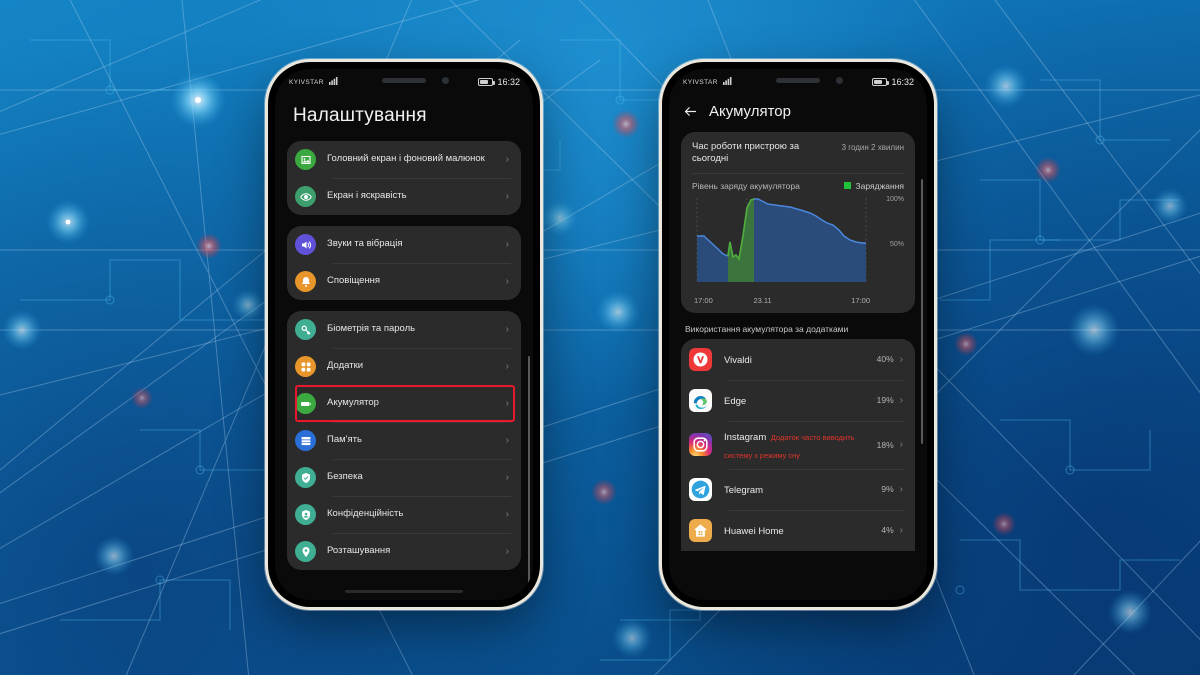  Describe the element at coordinates (872, 147) in the screenshot. I see `screen-time-value: 3 годин 2 хвилин` at that location.